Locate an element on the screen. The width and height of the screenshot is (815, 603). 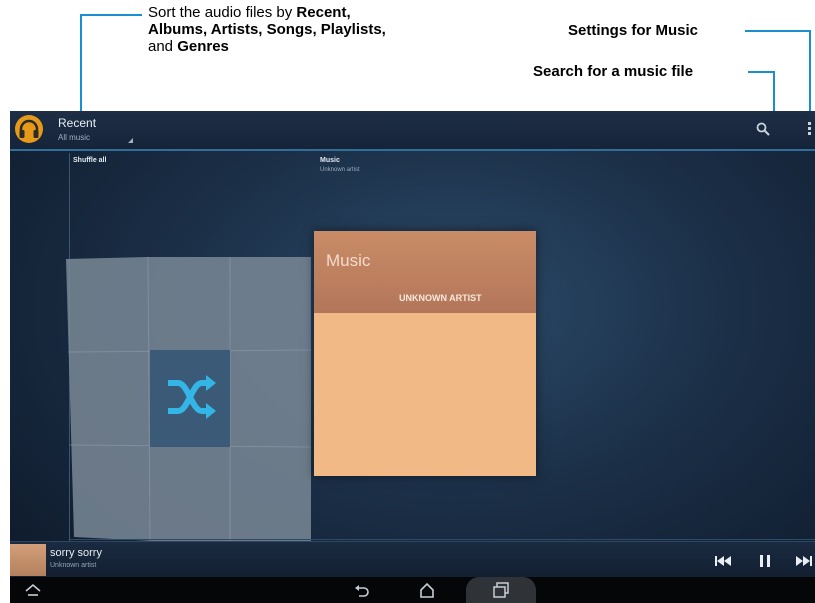
album-card-artist: UNKNOWN ARTIST is located at coordinates (440, 298).